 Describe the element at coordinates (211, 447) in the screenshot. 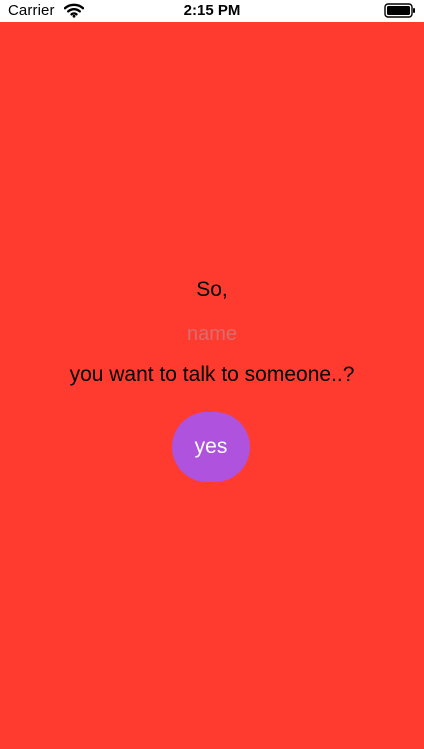

I see `yes-button: yes` at that location.